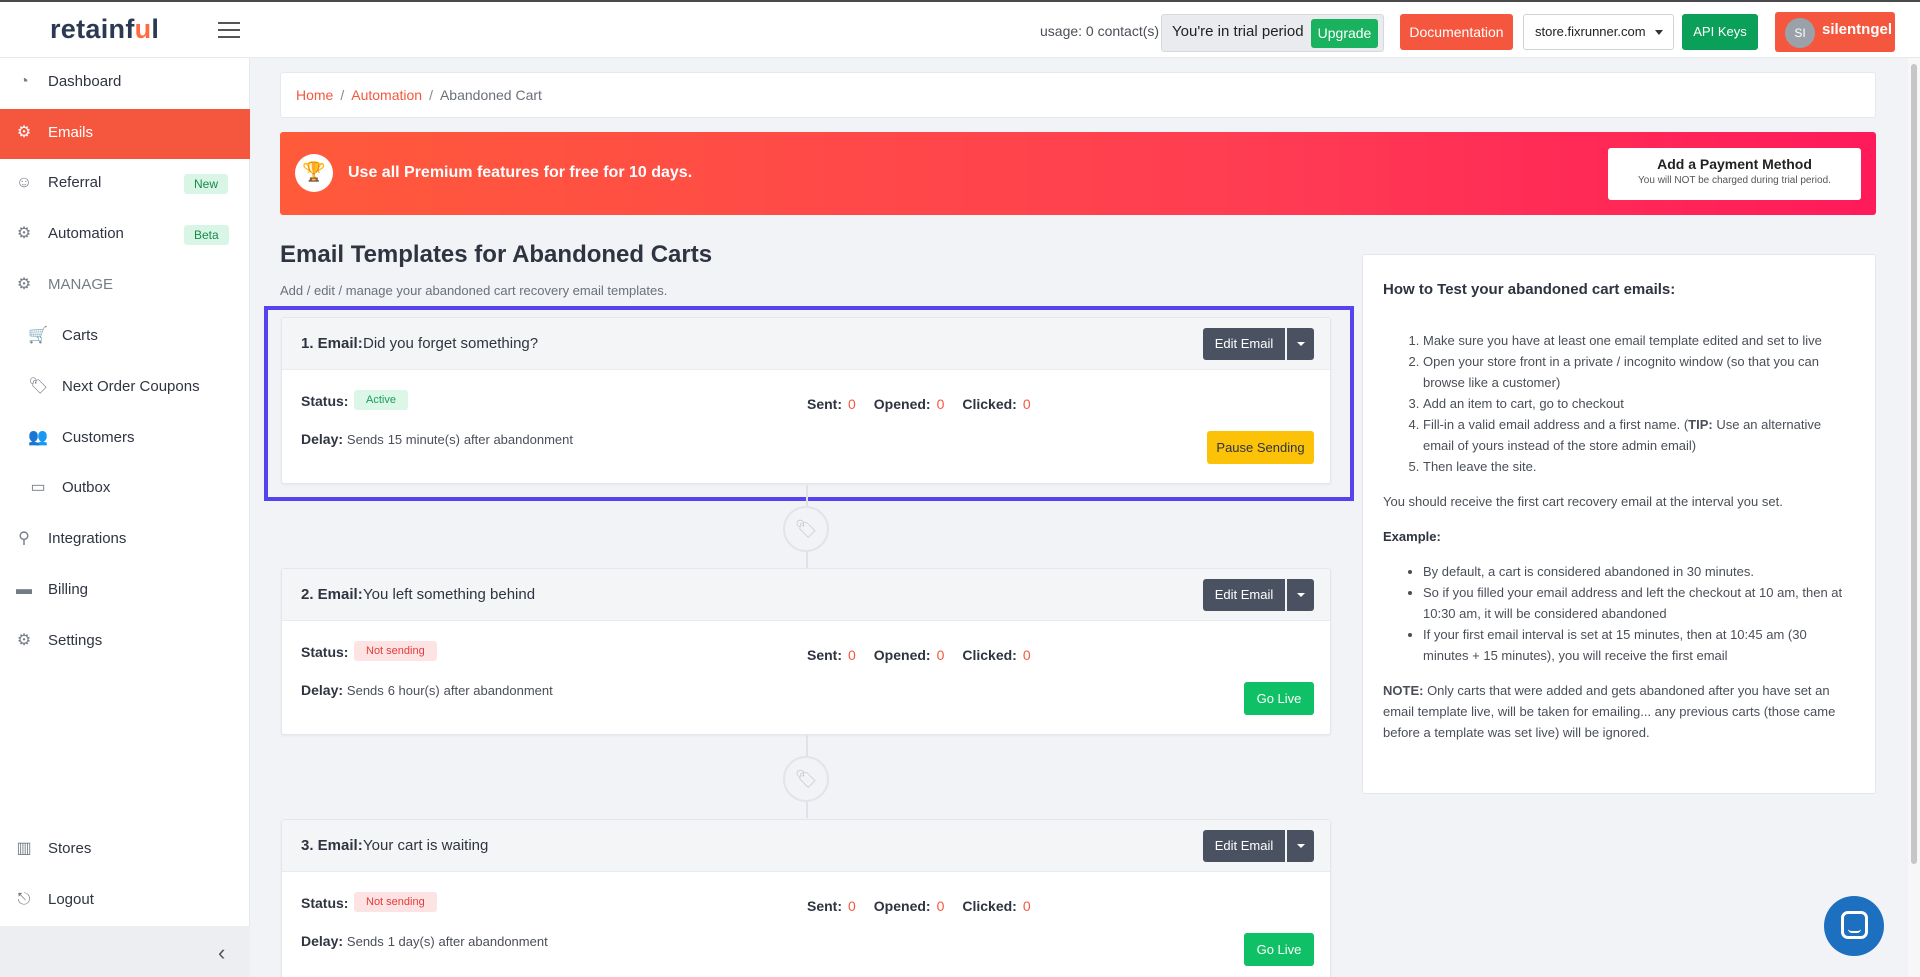  I want to click on retainful-logo: retainful, so click(104, 29).